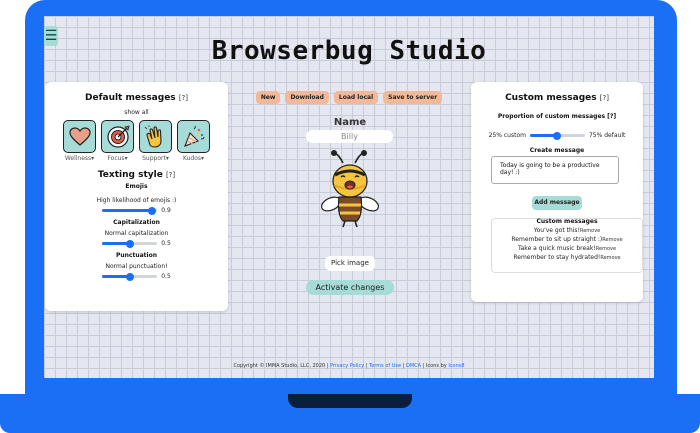 Image resolution: width=700 pixels, height=433 pixels. Describe the element at coordinates (166, 243) in the screenshot. I see `capitalization-value: 0.5` at that location.